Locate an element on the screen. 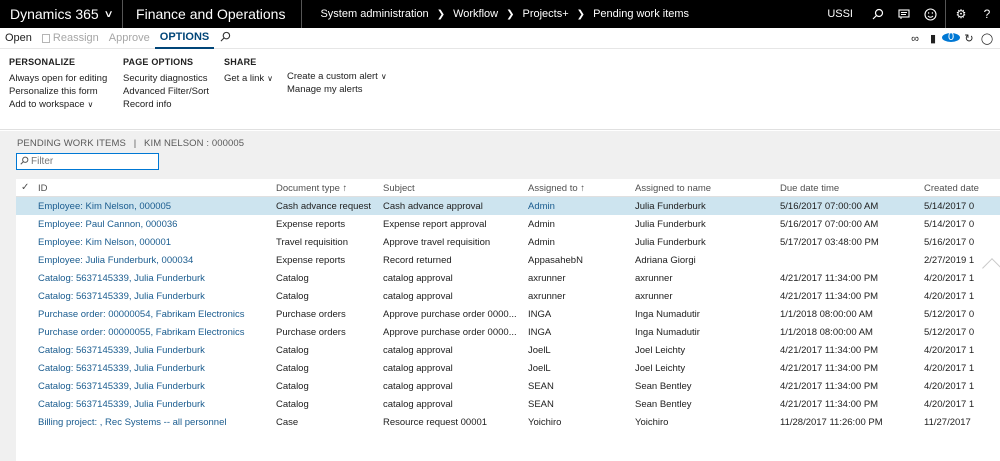  column-header-assigned-to: Assigned to ↑ is located at coordinates (556, 188).